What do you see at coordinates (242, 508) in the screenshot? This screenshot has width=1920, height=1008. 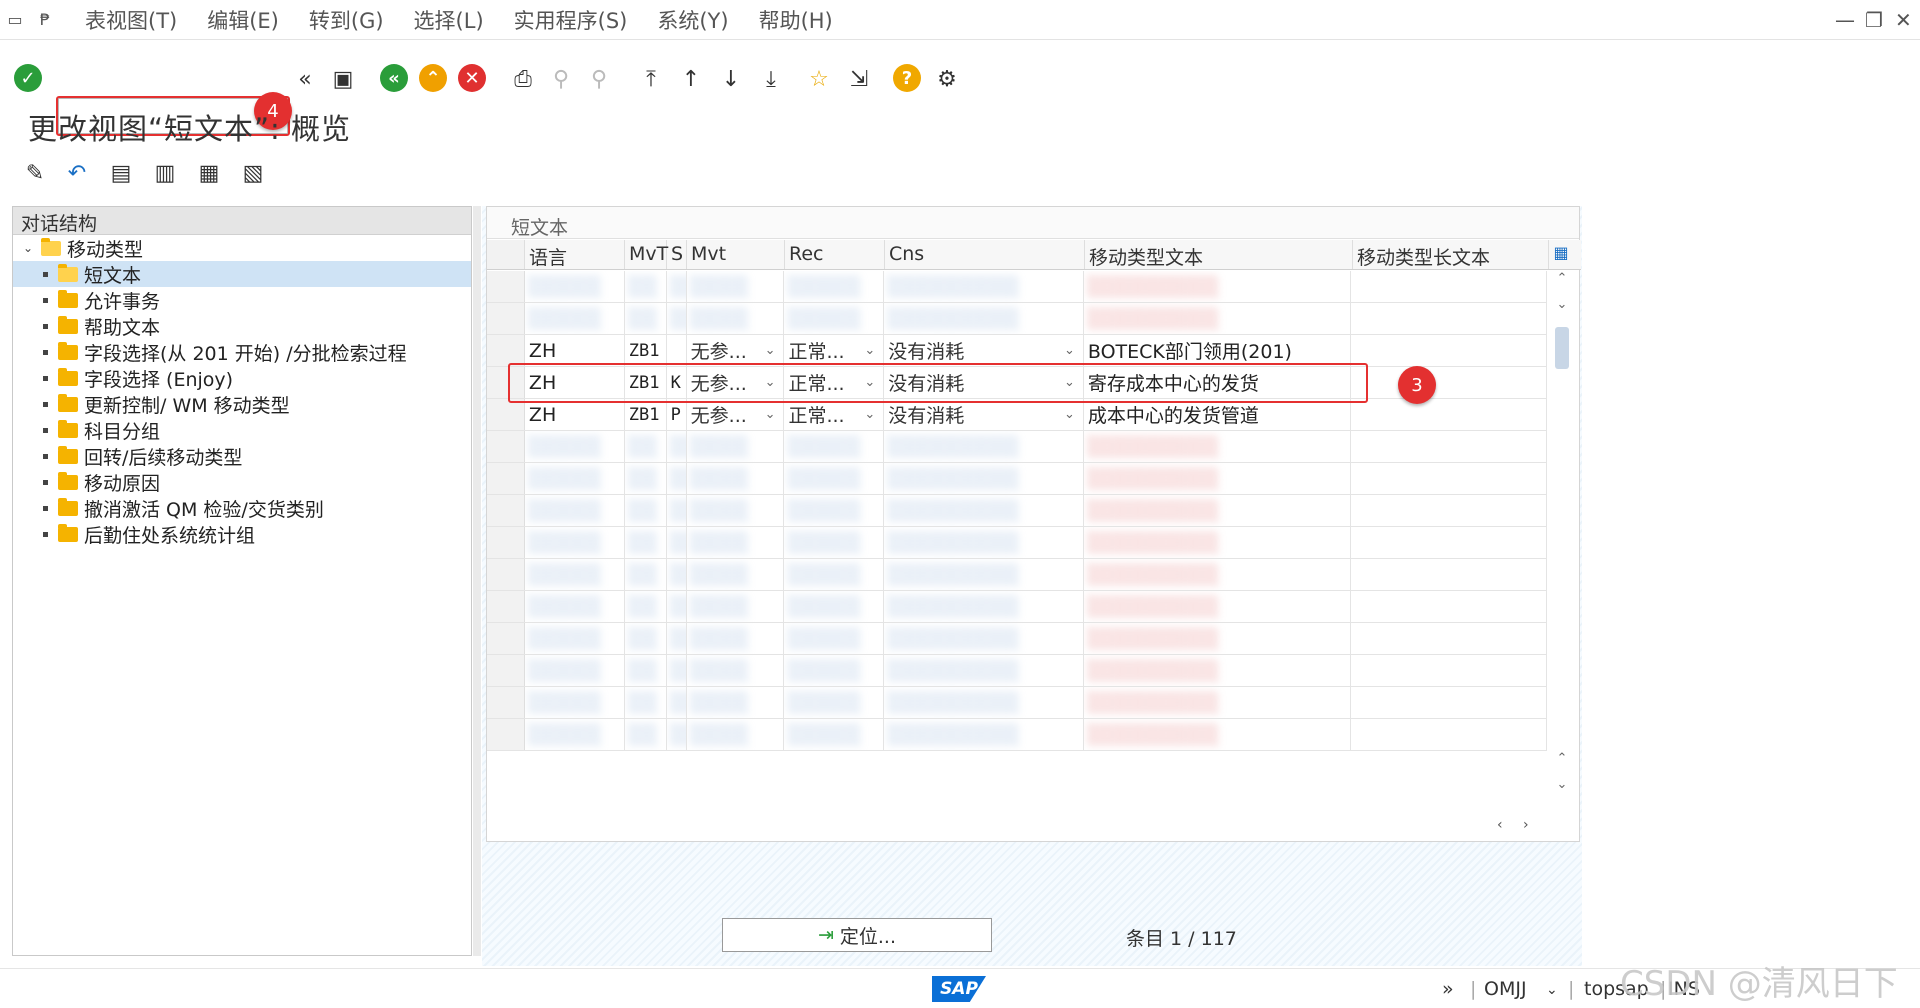 I see `tree-node: 撤消激活 QM 检验/交货类别` at bounding box center [242, 508].